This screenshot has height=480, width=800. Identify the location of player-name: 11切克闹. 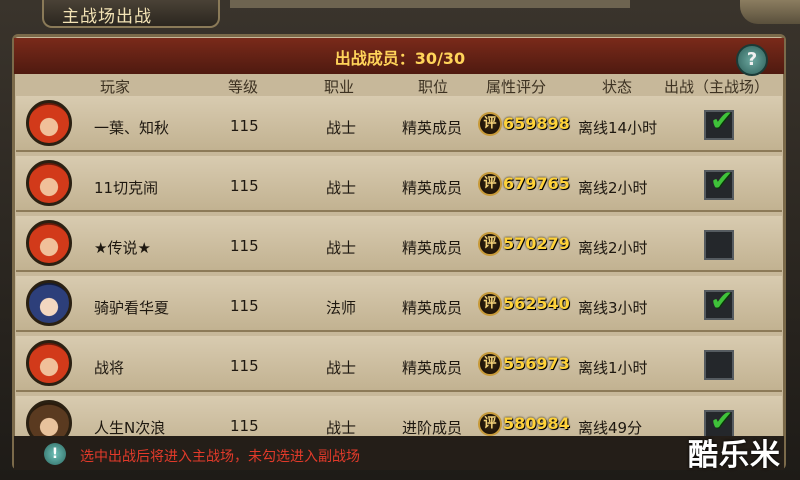
(126, 188).